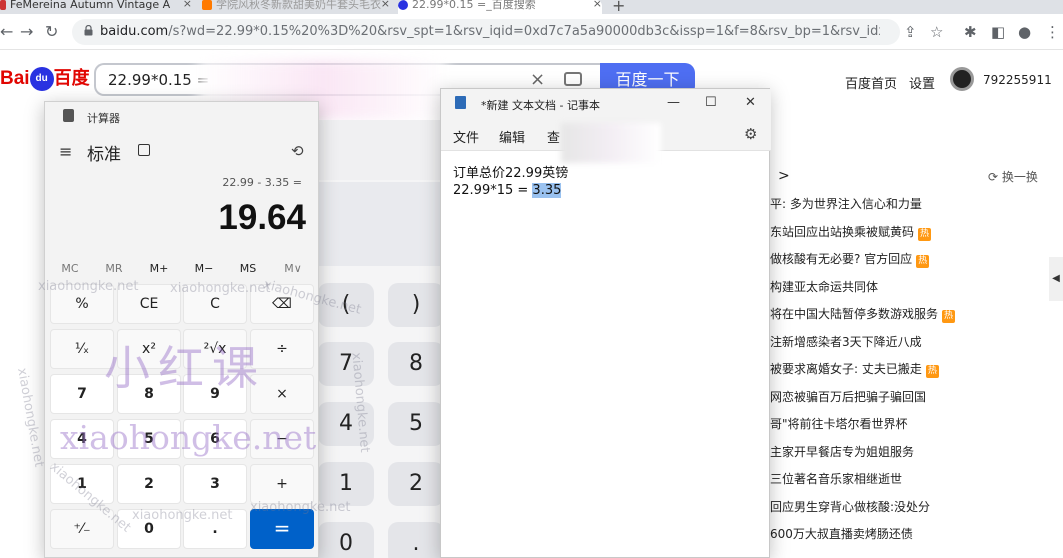  Describe the element at coordinates (416, 424) in the screenshot. I see `widget-key-5: 5` at that location.